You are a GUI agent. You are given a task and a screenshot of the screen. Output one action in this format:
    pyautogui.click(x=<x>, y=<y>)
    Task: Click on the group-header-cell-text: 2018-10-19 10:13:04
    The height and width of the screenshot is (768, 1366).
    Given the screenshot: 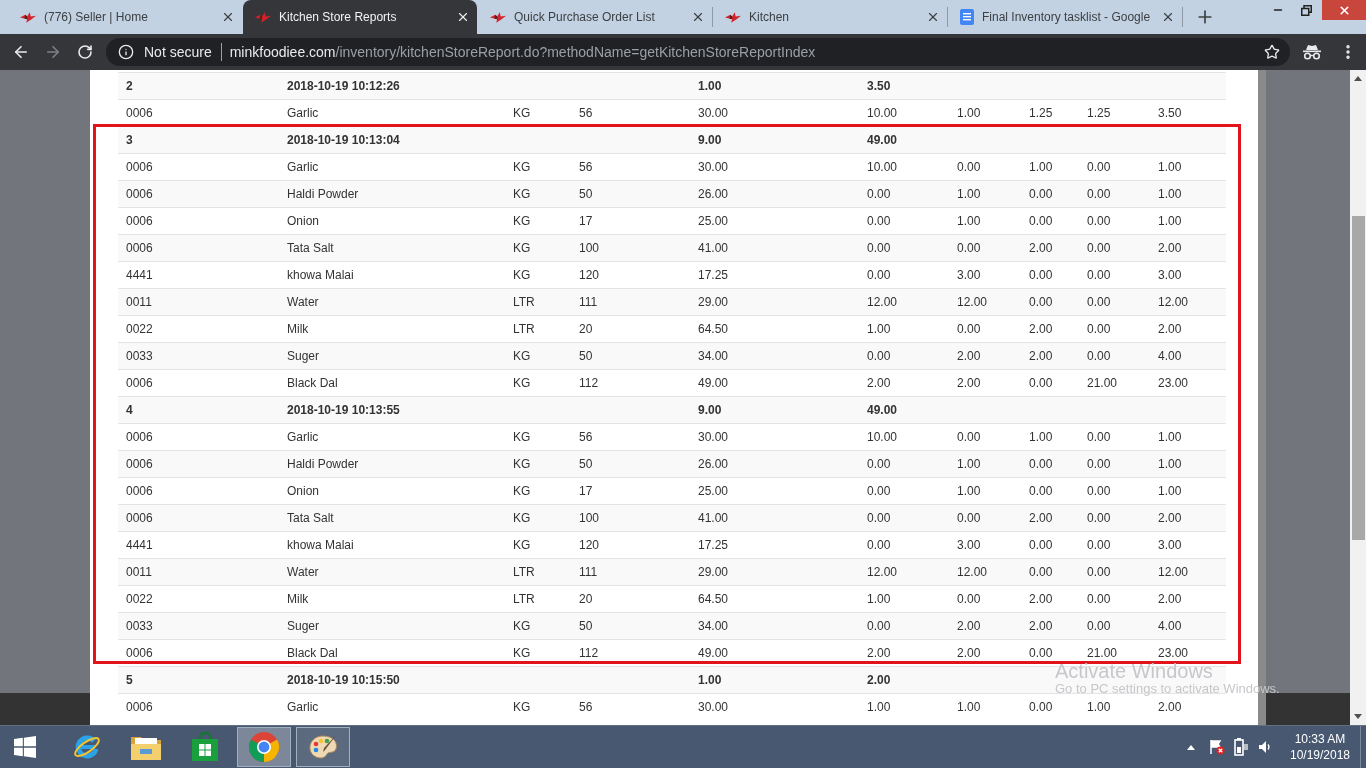 What is the action you would take?
    pyautogui.click(x=343, y=140)
    